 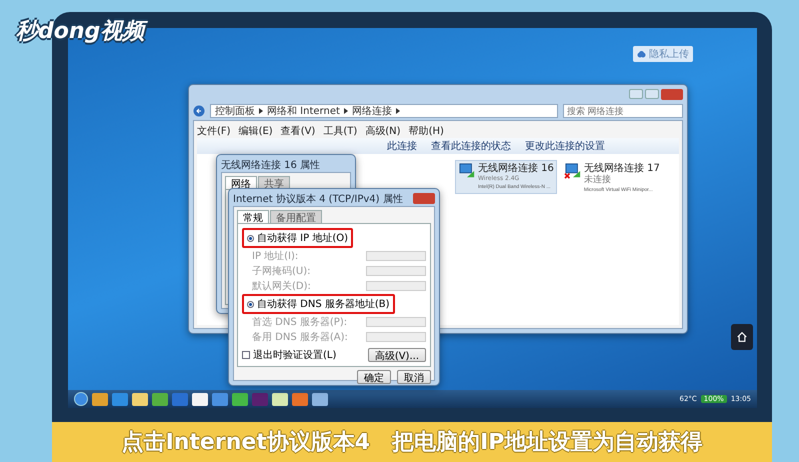 I want to click on field-label: 首选 DNS 服务器(P):, so click(x=300, y=322).